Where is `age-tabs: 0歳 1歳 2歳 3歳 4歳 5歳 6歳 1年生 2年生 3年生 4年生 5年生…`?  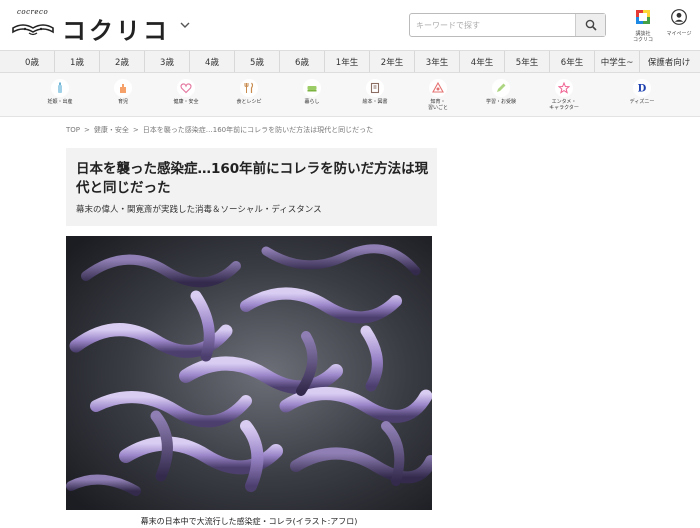
age-tabs: 0歳 1歳 2歳 3歳 4歳 5歳 6歳 1年生 2年生 3年生 4年生 5年生… is located at coordinates (350, 61).